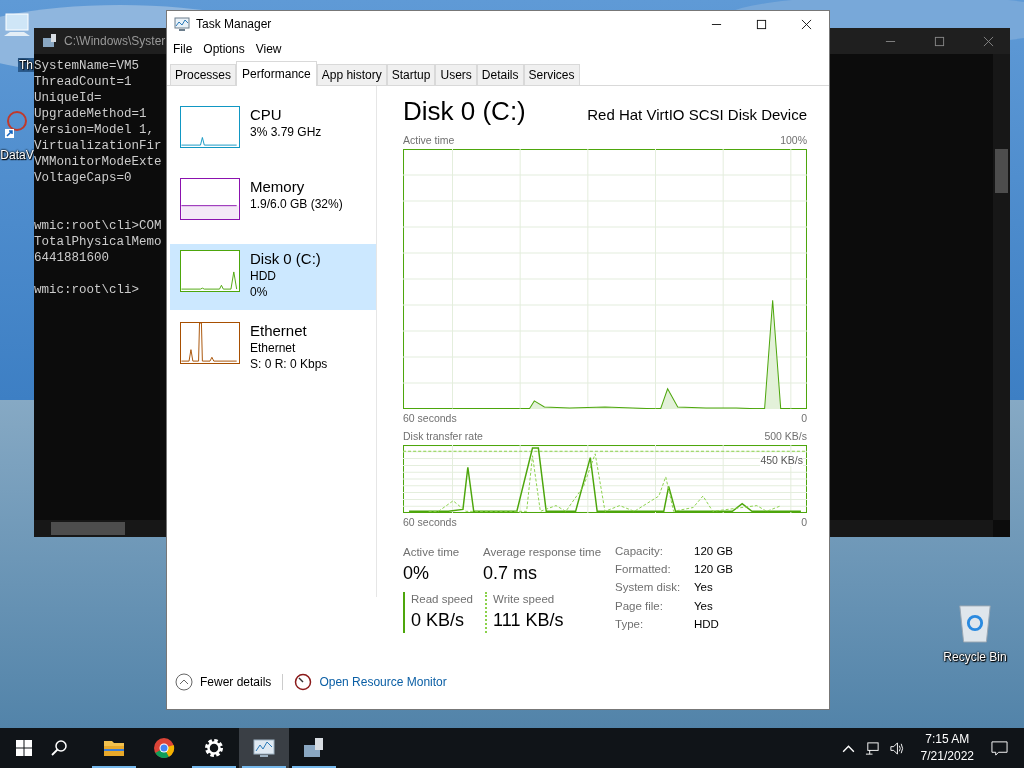 Image resolution: width=1024 pixels, height=768 pixels. What do you see at coordinates (98, 145) in the screenshot?
I see `console-line: VirtualizationFir` at bounding box center [98, 145].